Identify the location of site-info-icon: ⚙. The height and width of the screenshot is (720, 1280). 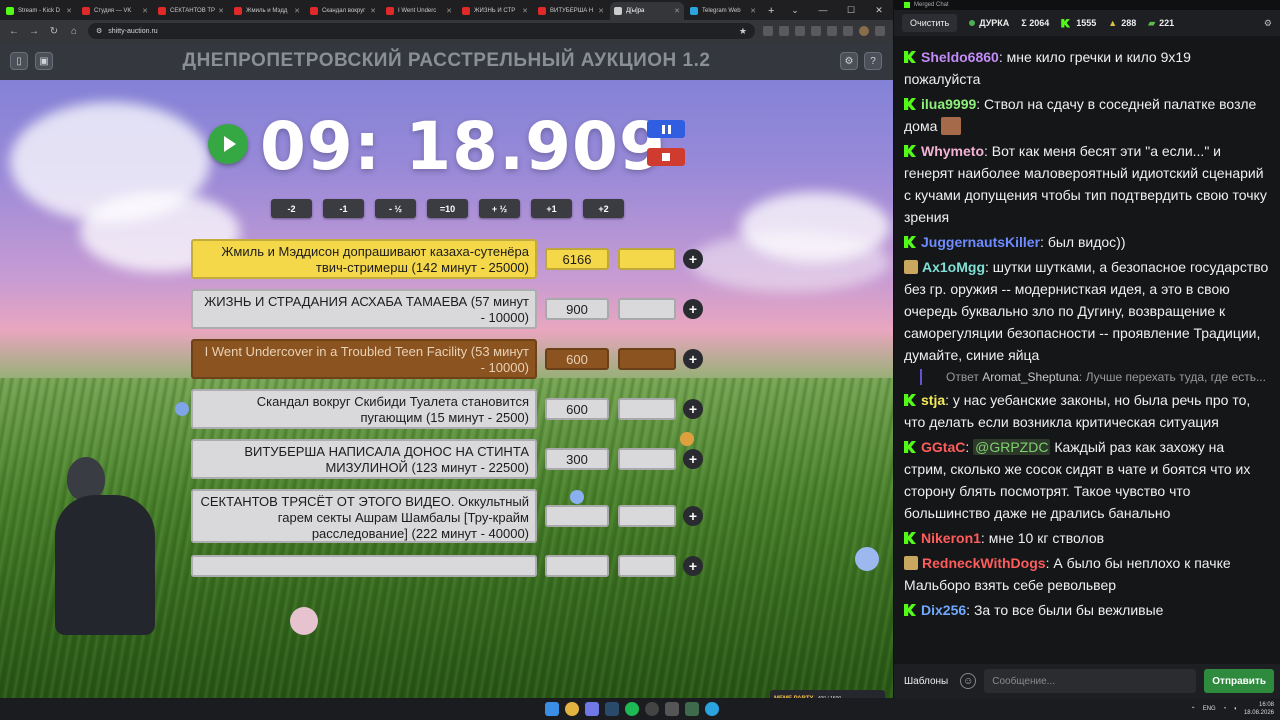
(99, 31).